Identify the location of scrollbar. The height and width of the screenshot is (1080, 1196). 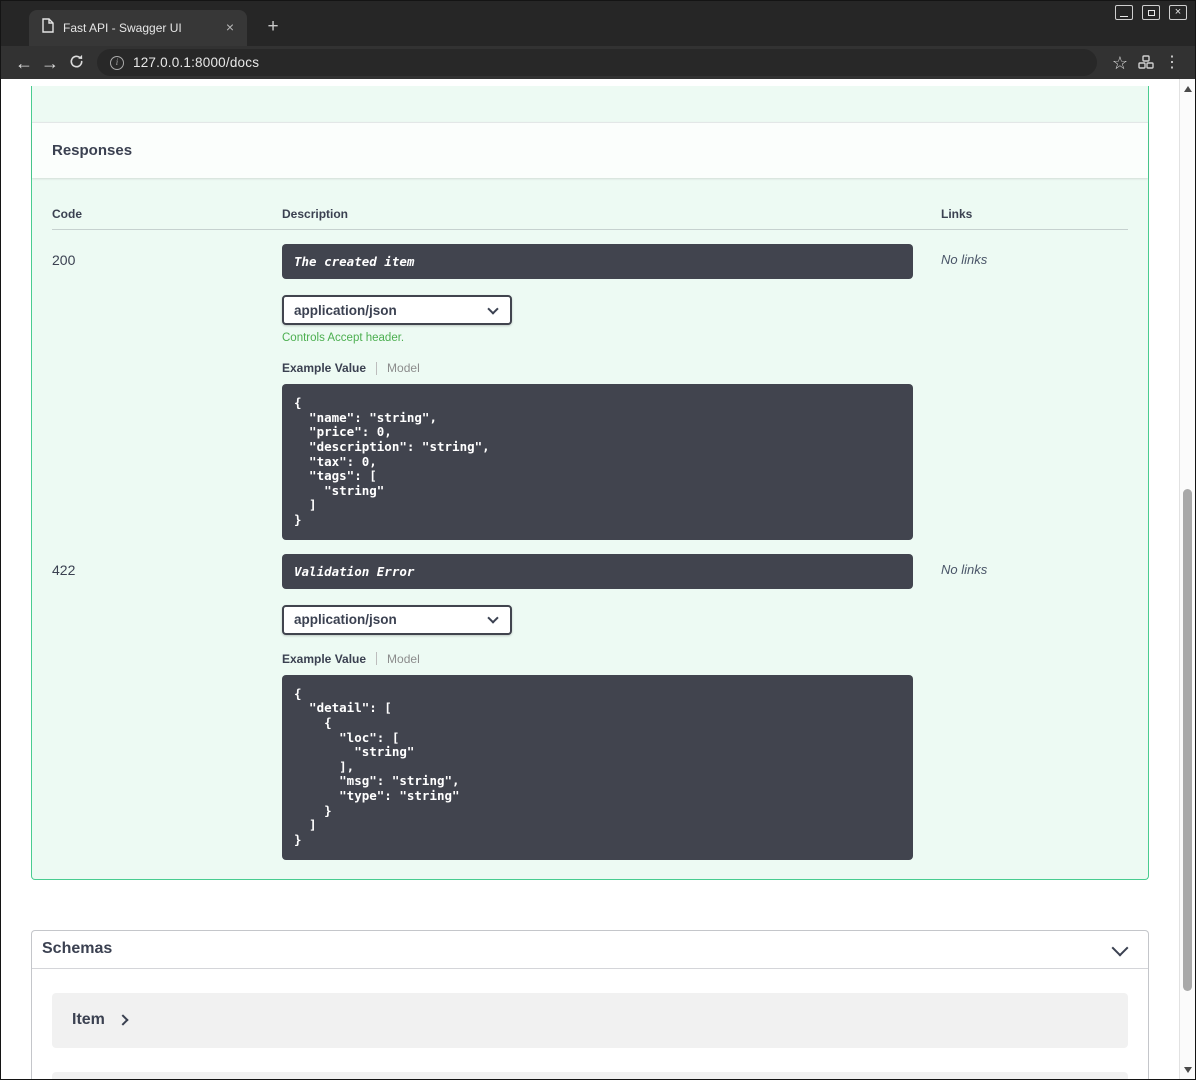
(1187, 579).